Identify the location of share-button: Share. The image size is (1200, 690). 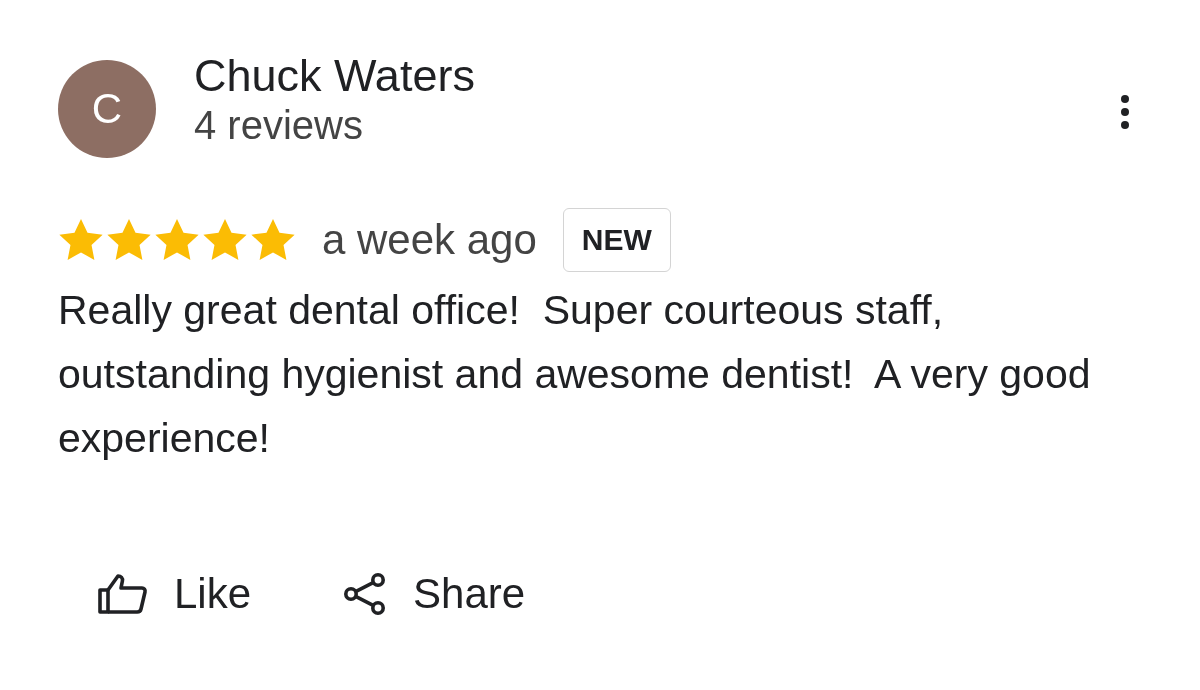
(434, 594).